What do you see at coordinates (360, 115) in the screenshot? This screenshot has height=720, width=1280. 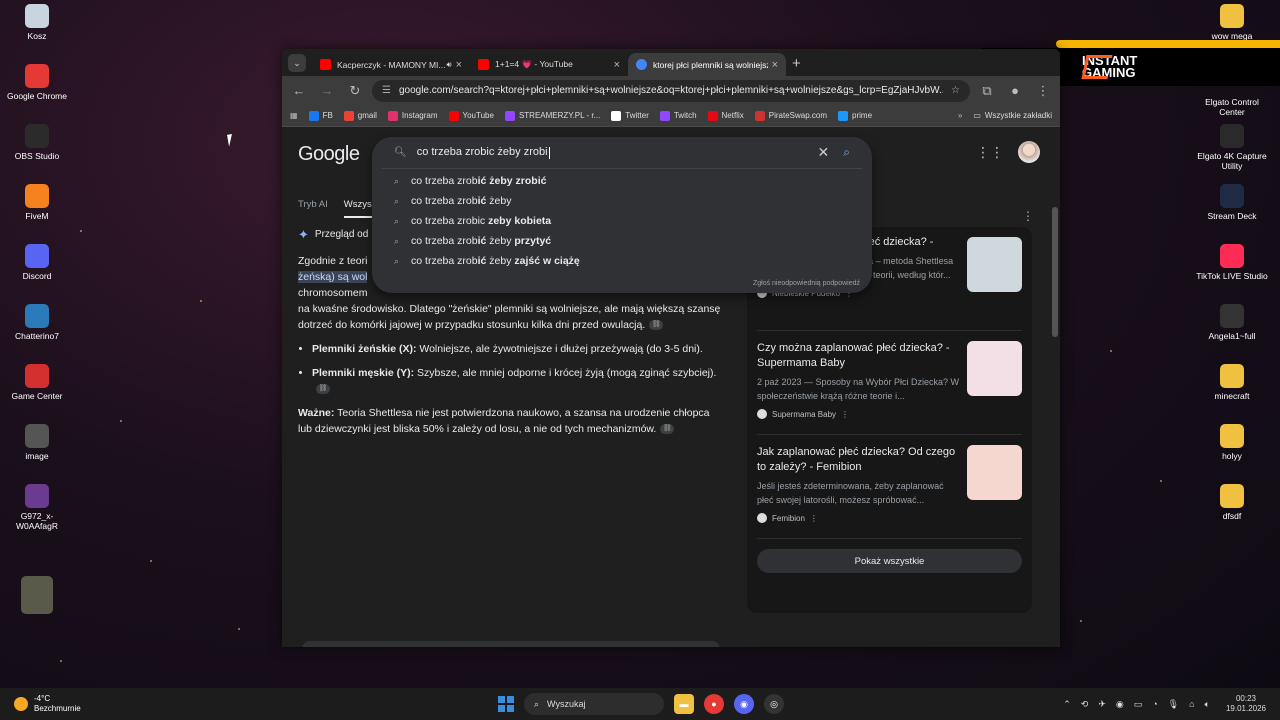 I see `bookmark-item: gmail` at bounding box center [360, 115].